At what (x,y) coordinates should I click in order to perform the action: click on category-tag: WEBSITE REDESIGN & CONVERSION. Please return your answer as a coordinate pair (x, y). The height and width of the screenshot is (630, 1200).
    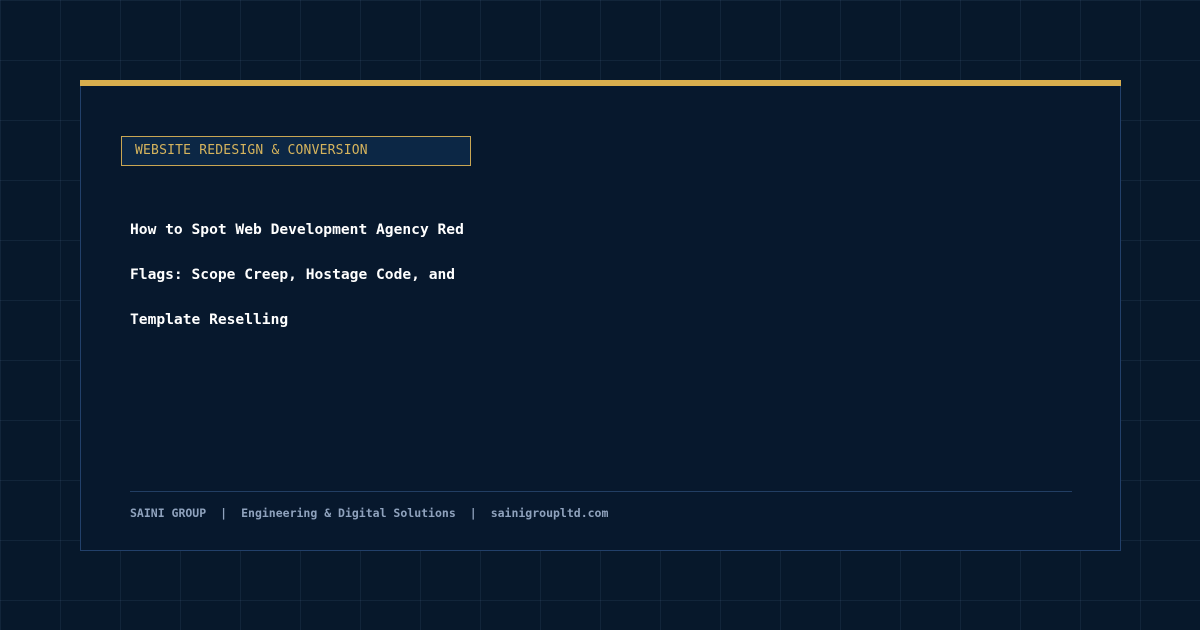
    Looking at the image, I should click on (296, 151).